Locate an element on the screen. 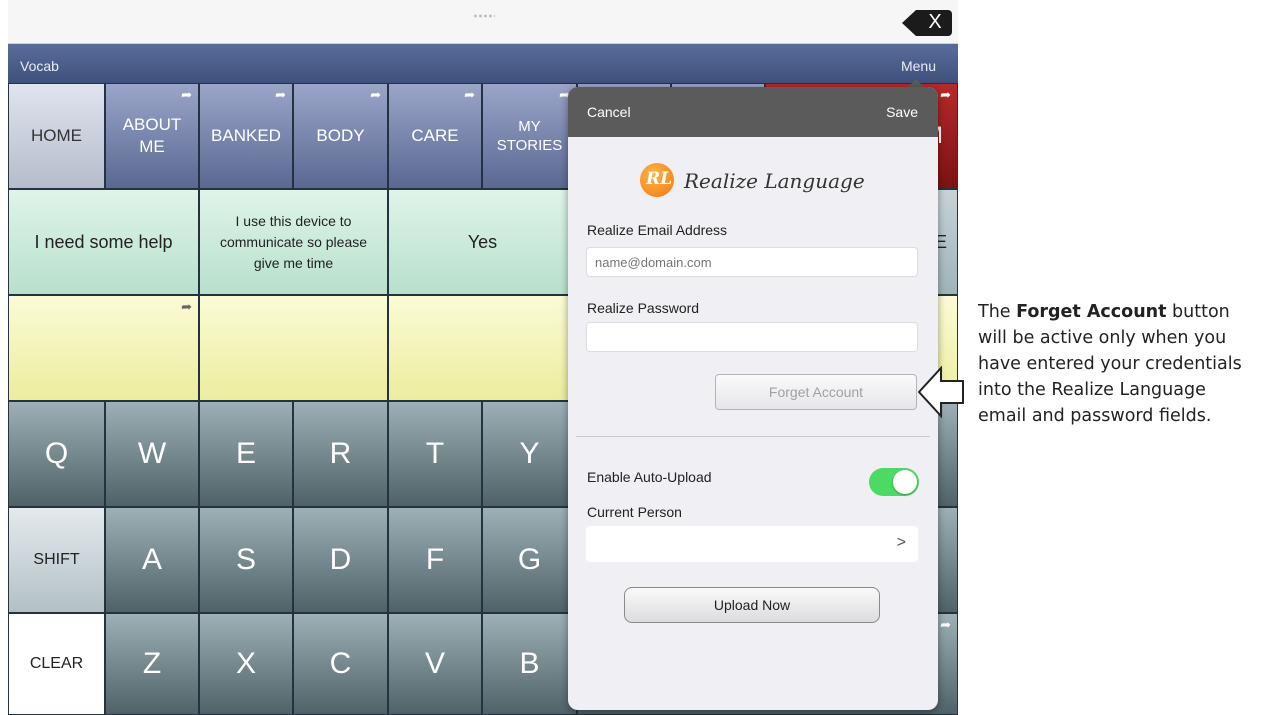  annotation-bold: Forget Account is located at coordinates (1091, 312).